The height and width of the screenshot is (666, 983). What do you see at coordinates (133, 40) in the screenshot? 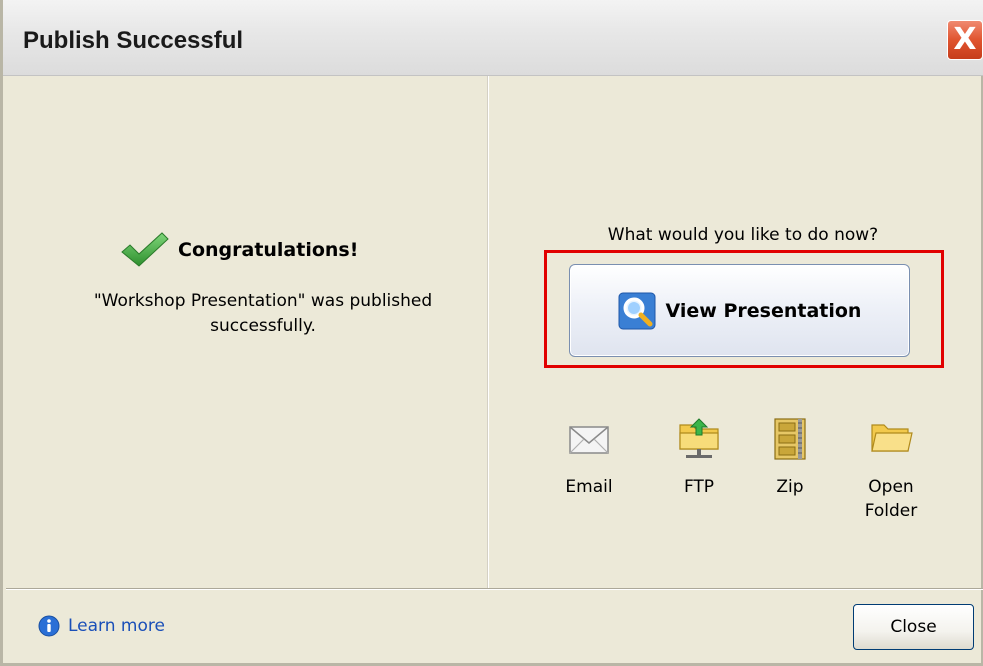
I see `window-title: Publish Successful` at bounding box center [133, 40].